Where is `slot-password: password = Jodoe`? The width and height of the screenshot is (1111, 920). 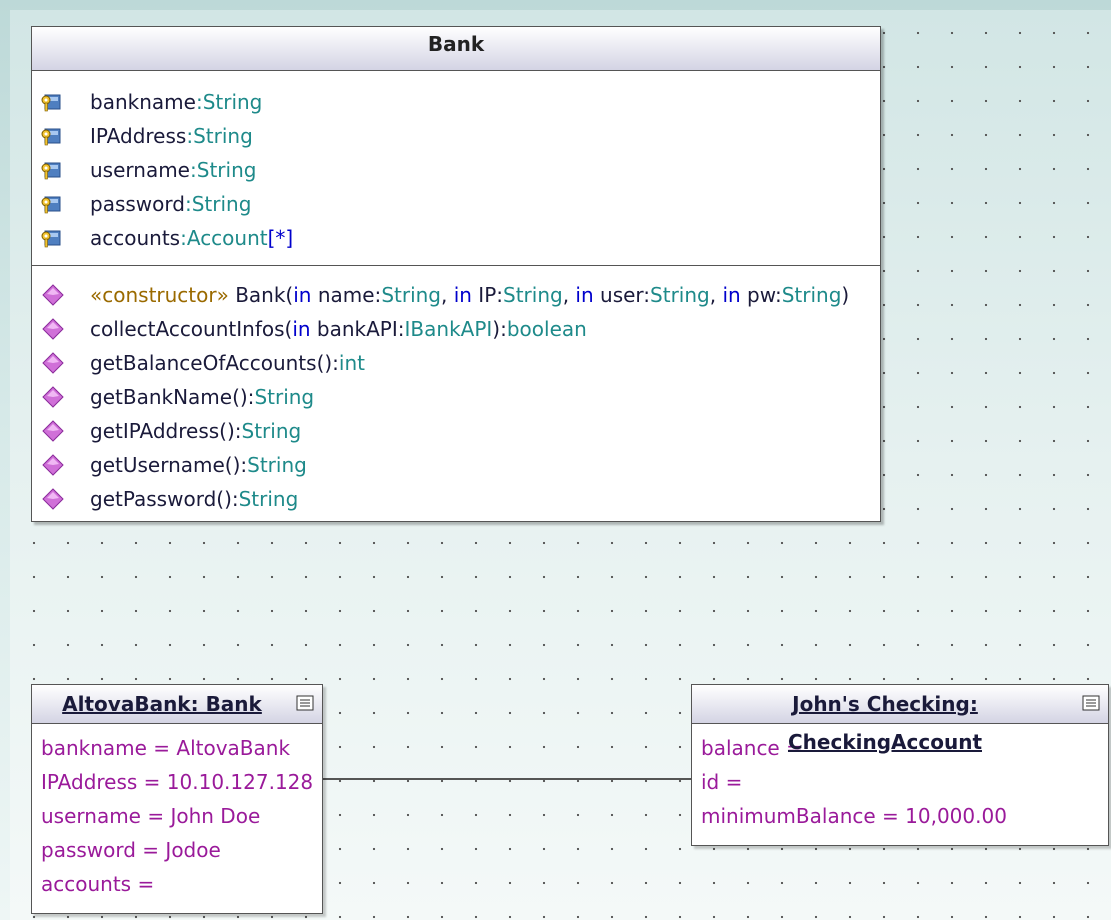 slot-password: password = Jodoe is located at coordinates (177, 850).